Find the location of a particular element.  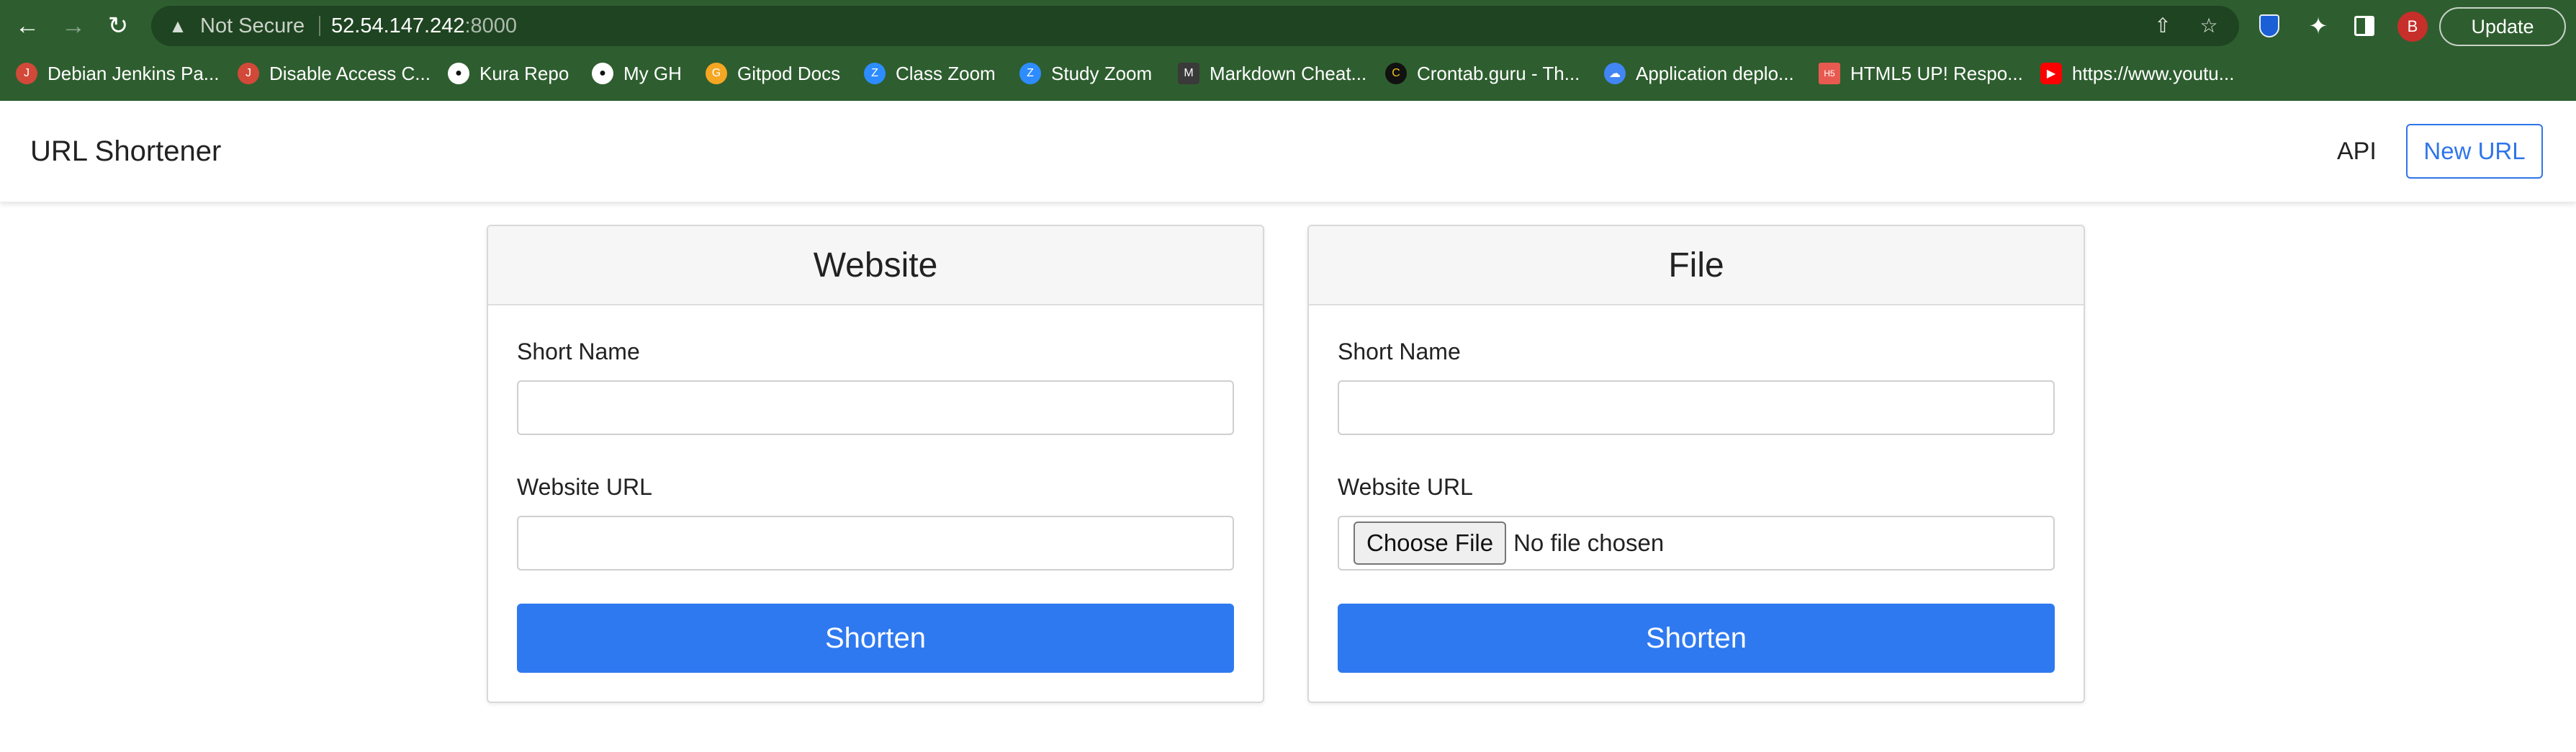

short-name-label: Short Name is located at coordinates (578, 351).